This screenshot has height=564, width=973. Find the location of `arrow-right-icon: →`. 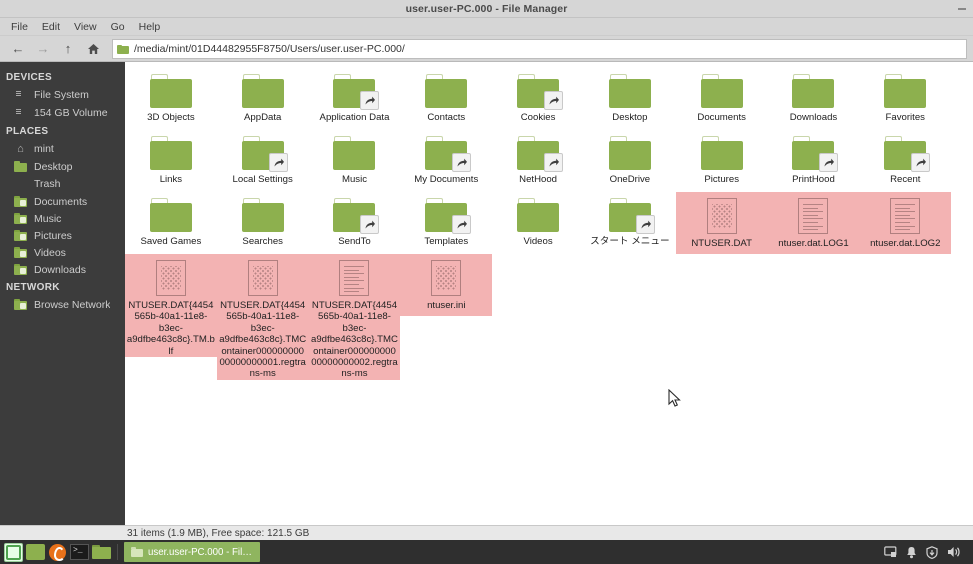

arrow-right-icon: → is located at coordinates (43, 48).